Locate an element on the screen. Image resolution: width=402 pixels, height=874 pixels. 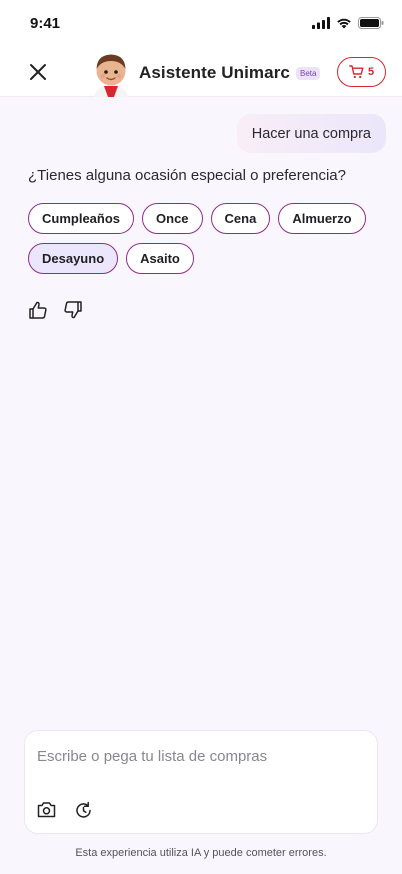
thumbs-down-button is located at coordinates (73, 310).